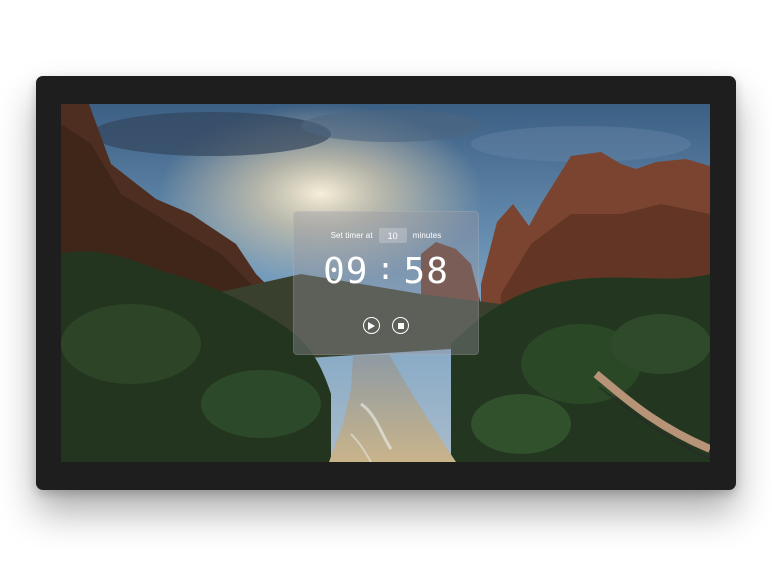  I want to click on set-timer-row: Set timer at minutes, so click(386, 235).